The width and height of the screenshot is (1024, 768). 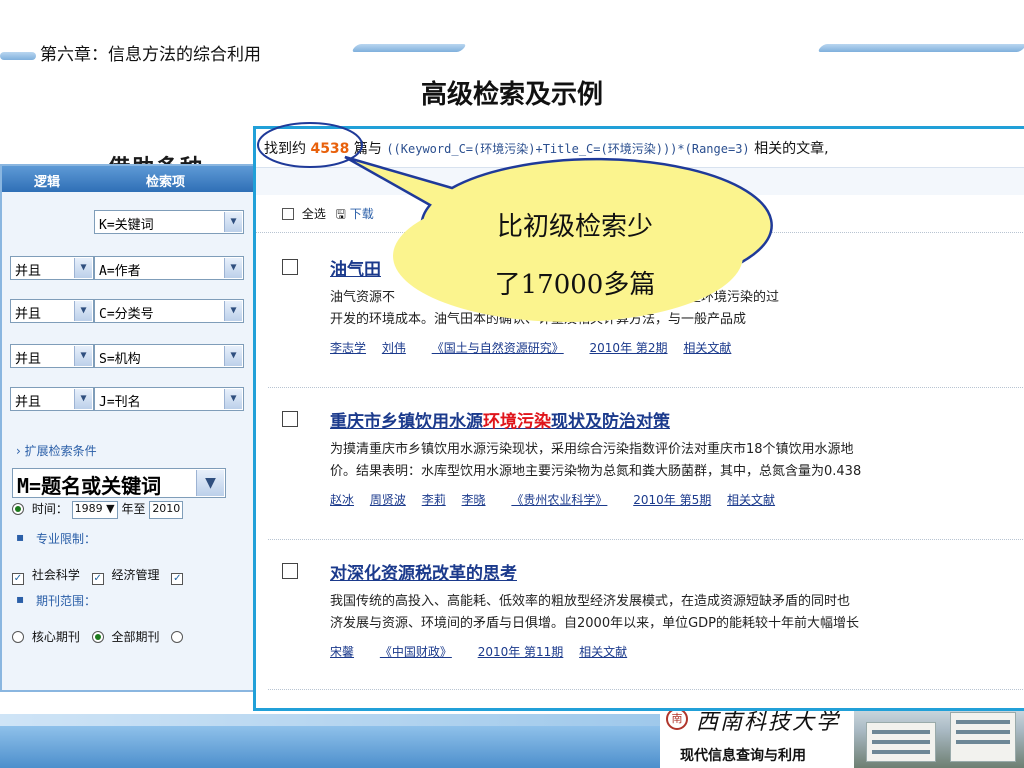 What do you see at coordinates (52, 311) in the screenshot?
I see `logic-select-3: 并且 ▼` at bounding box center [52, 311].